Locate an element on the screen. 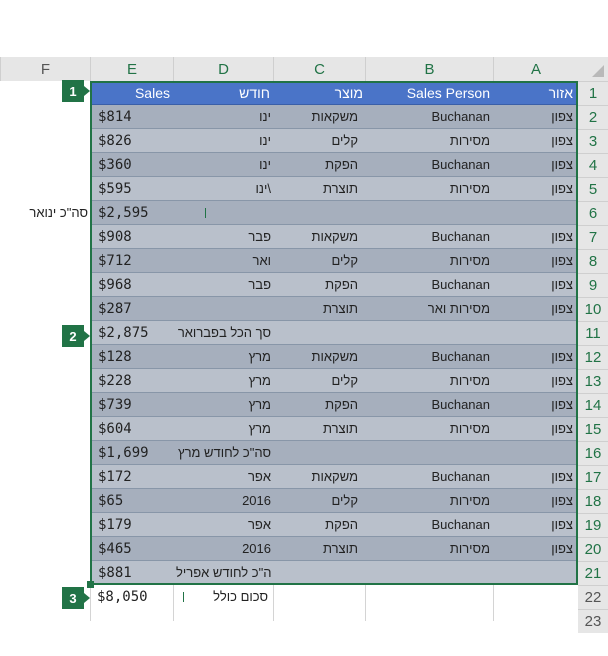 This screenshot has height=656, width=608. column-header-b: B is located at coordinates (429, 69).